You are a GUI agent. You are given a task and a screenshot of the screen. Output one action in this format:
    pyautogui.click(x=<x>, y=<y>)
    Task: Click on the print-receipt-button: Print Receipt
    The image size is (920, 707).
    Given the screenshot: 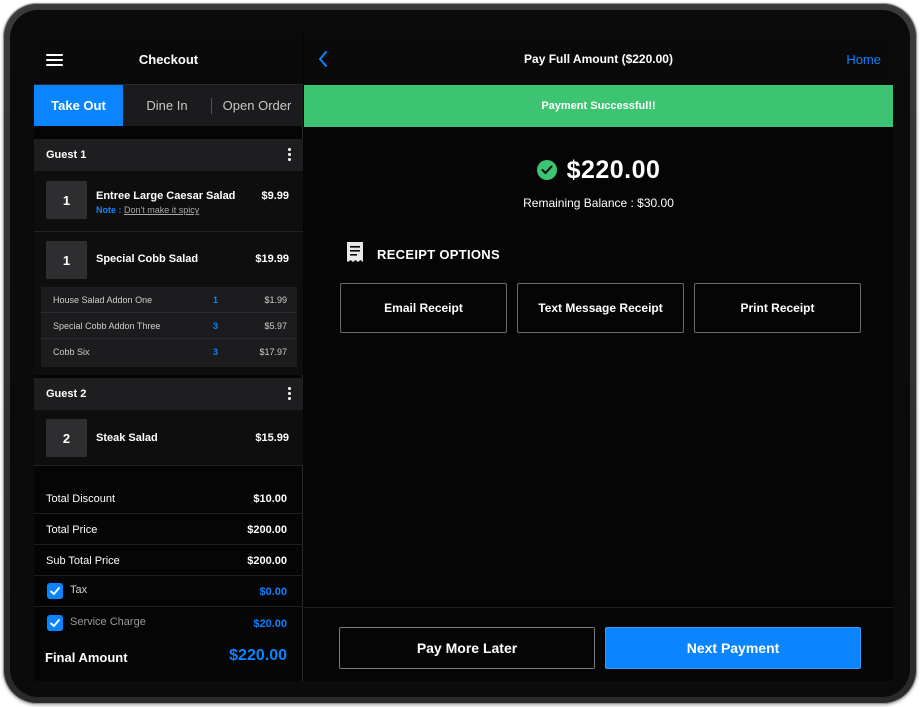 What is the action you would take?
    pyautogui.click(x=777, y=308)
    